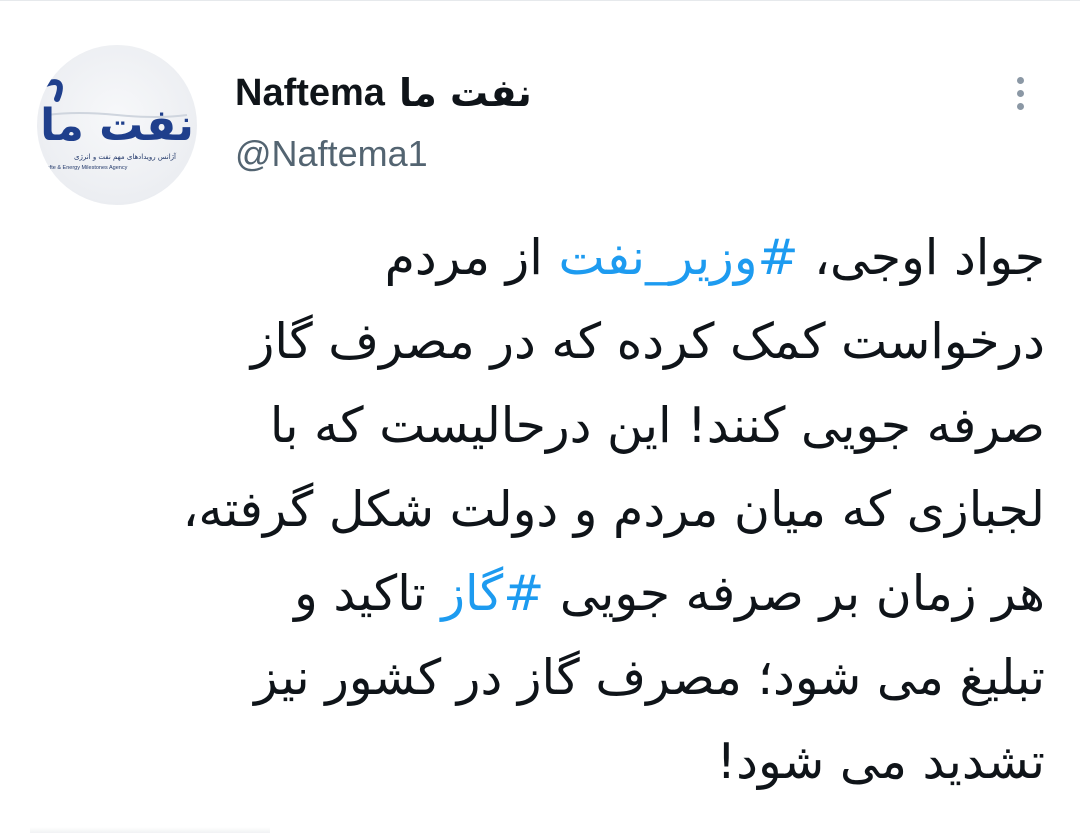  I want to click on logo-tagline-fa: آژانس رویدادهای مهم نفت و انرژی, so click(125, 156).